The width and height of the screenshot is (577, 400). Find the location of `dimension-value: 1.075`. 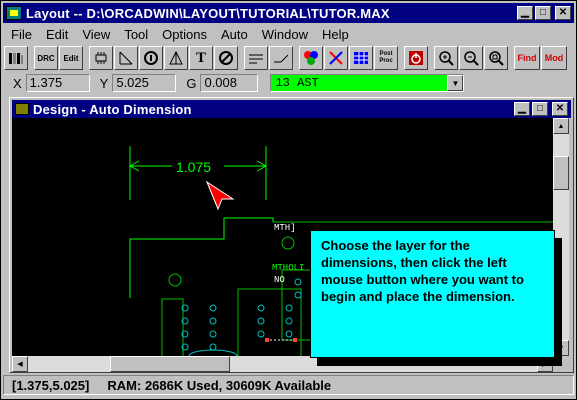

dimension-value: 1.075 is located at coordinates (193, 167).